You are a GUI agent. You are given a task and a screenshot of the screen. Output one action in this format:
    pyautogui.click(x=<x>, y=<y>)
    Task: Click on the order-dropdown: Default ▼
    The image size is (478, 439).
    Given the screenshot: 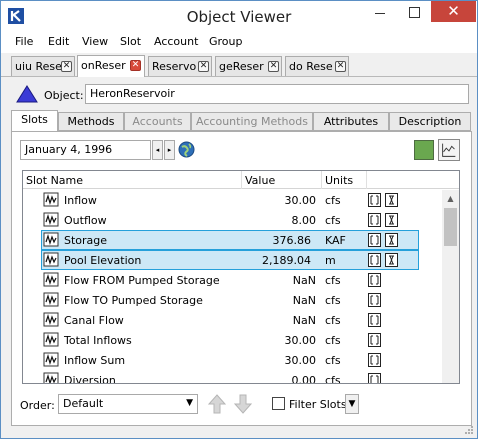 What is the action you would take?
    pyautogui.click(x=128, y=404)
    